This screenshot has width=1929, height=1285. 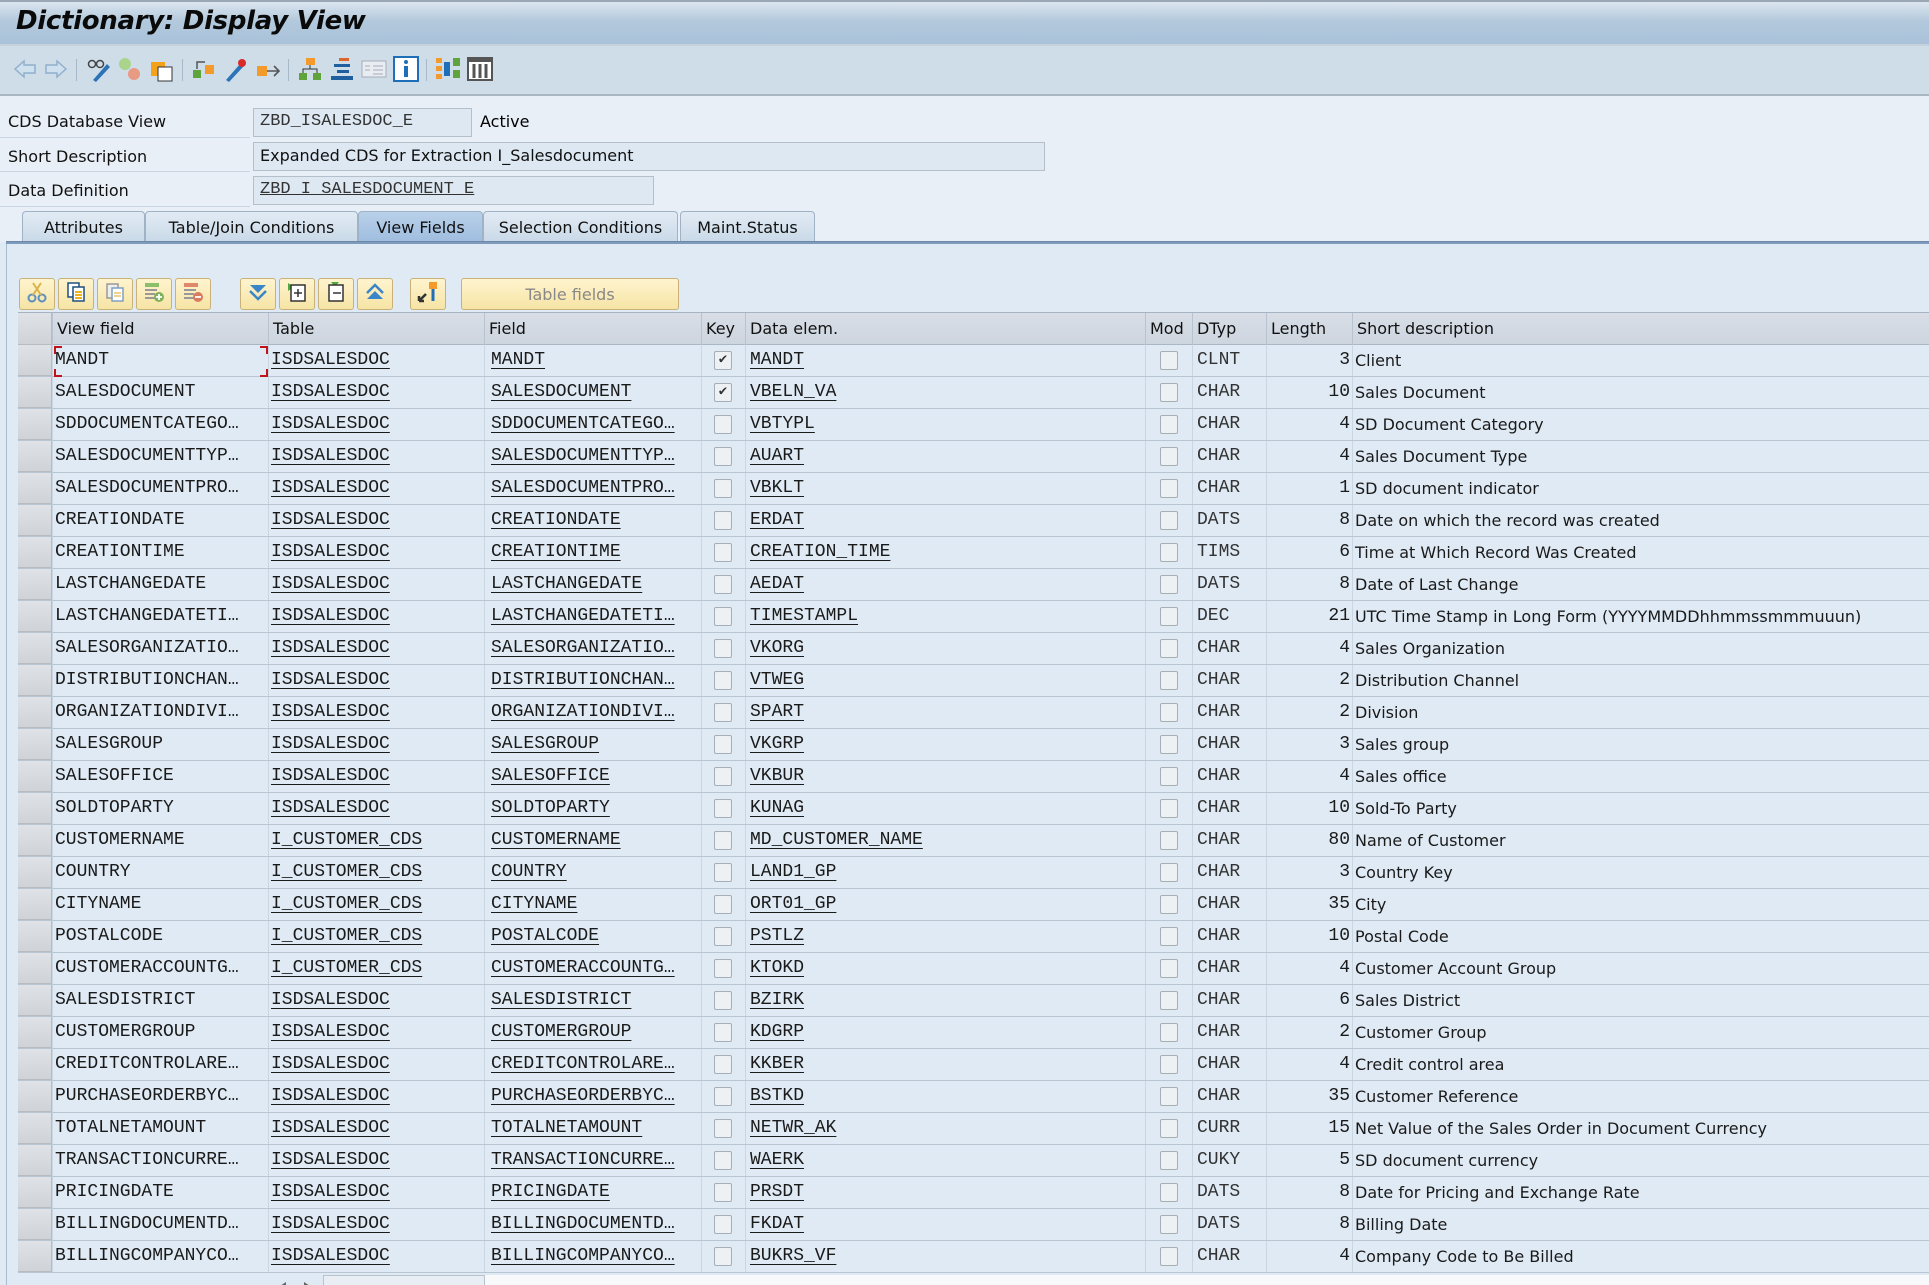 I want to click on other-object-icon, so click(x=162, y=69).